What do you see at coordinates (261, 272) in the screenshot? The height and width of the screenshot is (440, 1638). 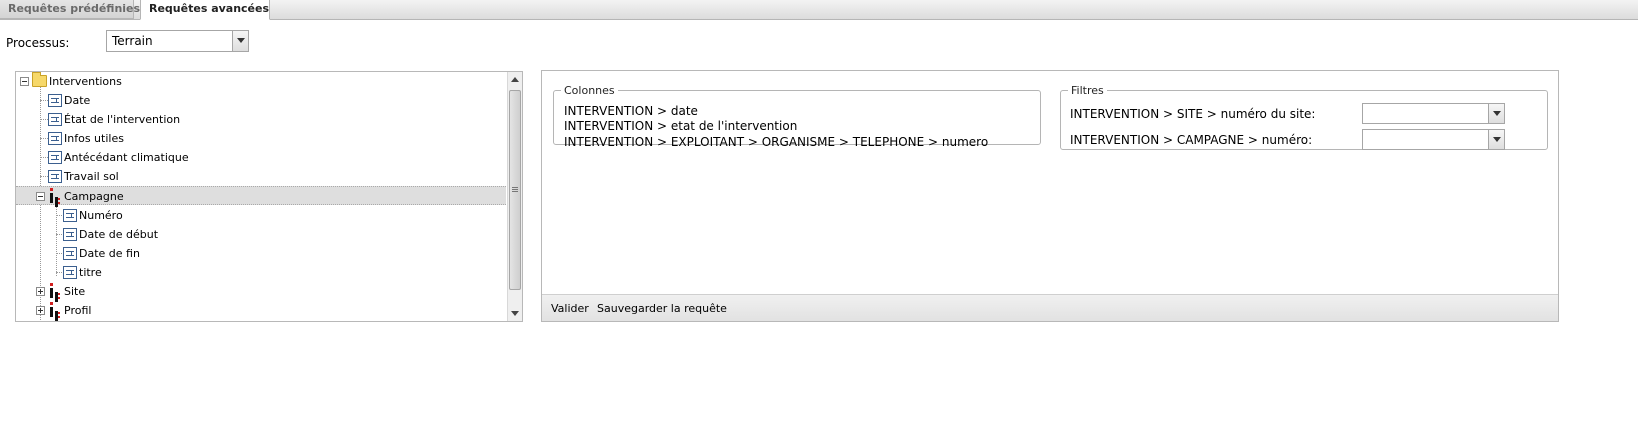 I see `tree-node-titre: titre` at bounding box center [261, 272].